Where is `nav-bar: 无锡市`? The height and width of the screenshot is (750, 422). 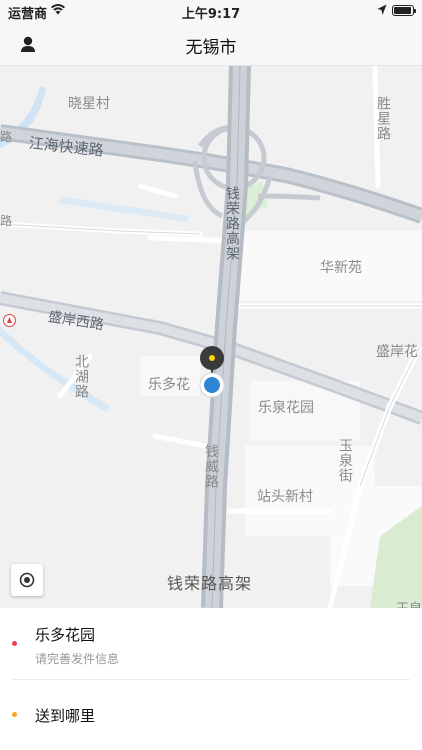
nav-bar: 无锡市 is located at coordinates (211, 44).